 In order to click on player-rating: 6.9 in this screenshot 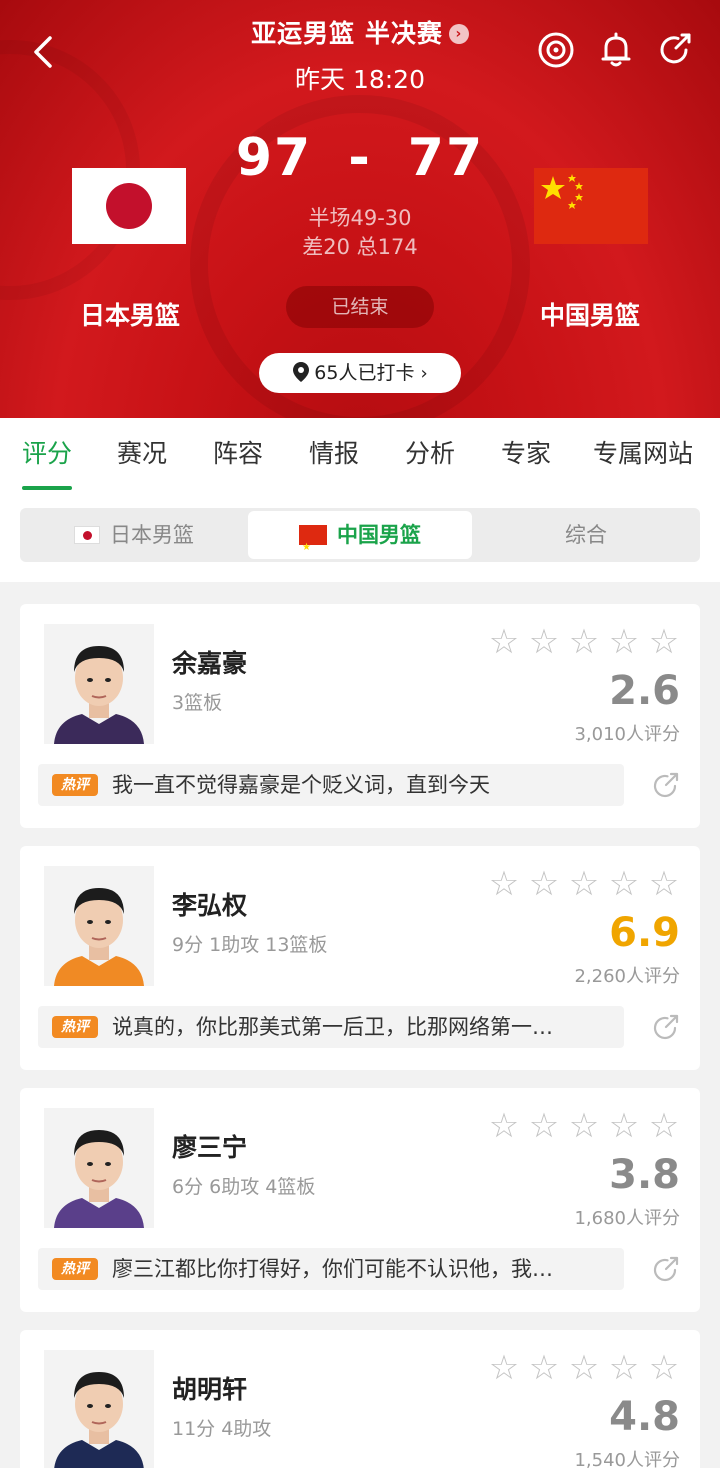, I will do `click(644, 933)`.